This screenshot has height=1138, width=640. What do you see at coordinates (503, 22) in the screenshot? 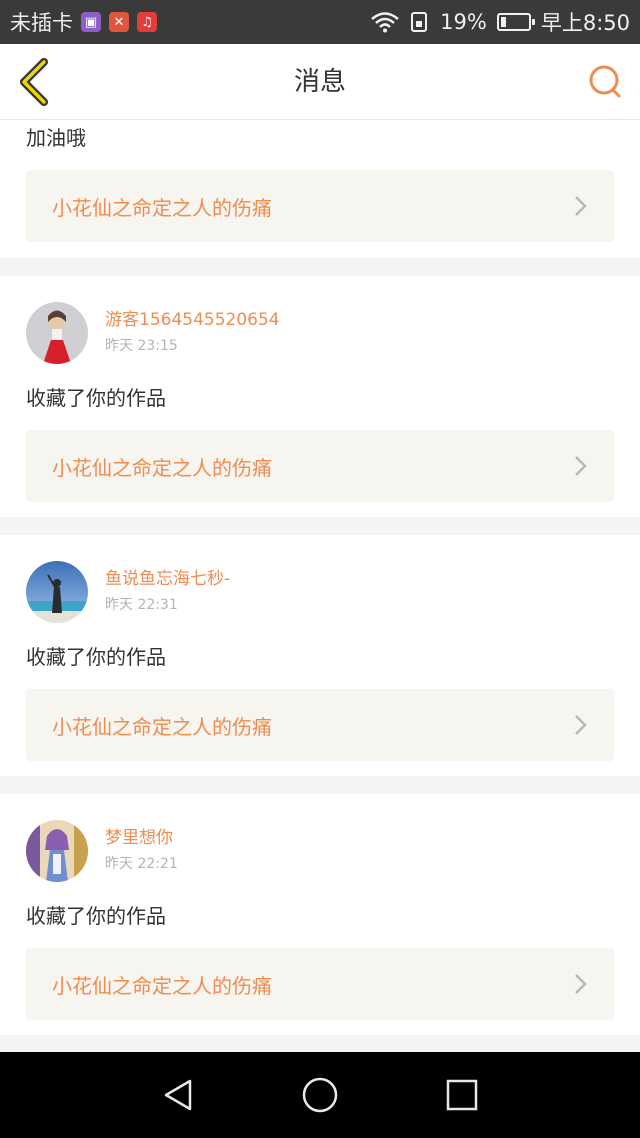
I see `battery-fill` at bounding box center [503, 22].